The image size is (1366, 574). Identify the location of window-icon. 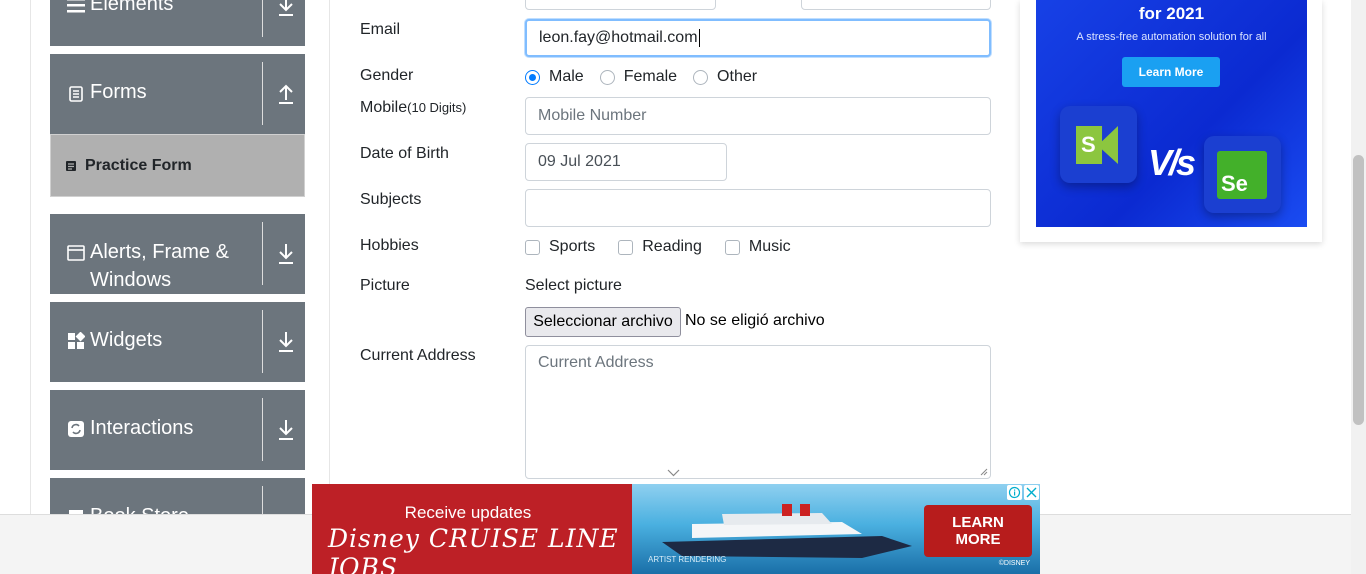
(76, 253).